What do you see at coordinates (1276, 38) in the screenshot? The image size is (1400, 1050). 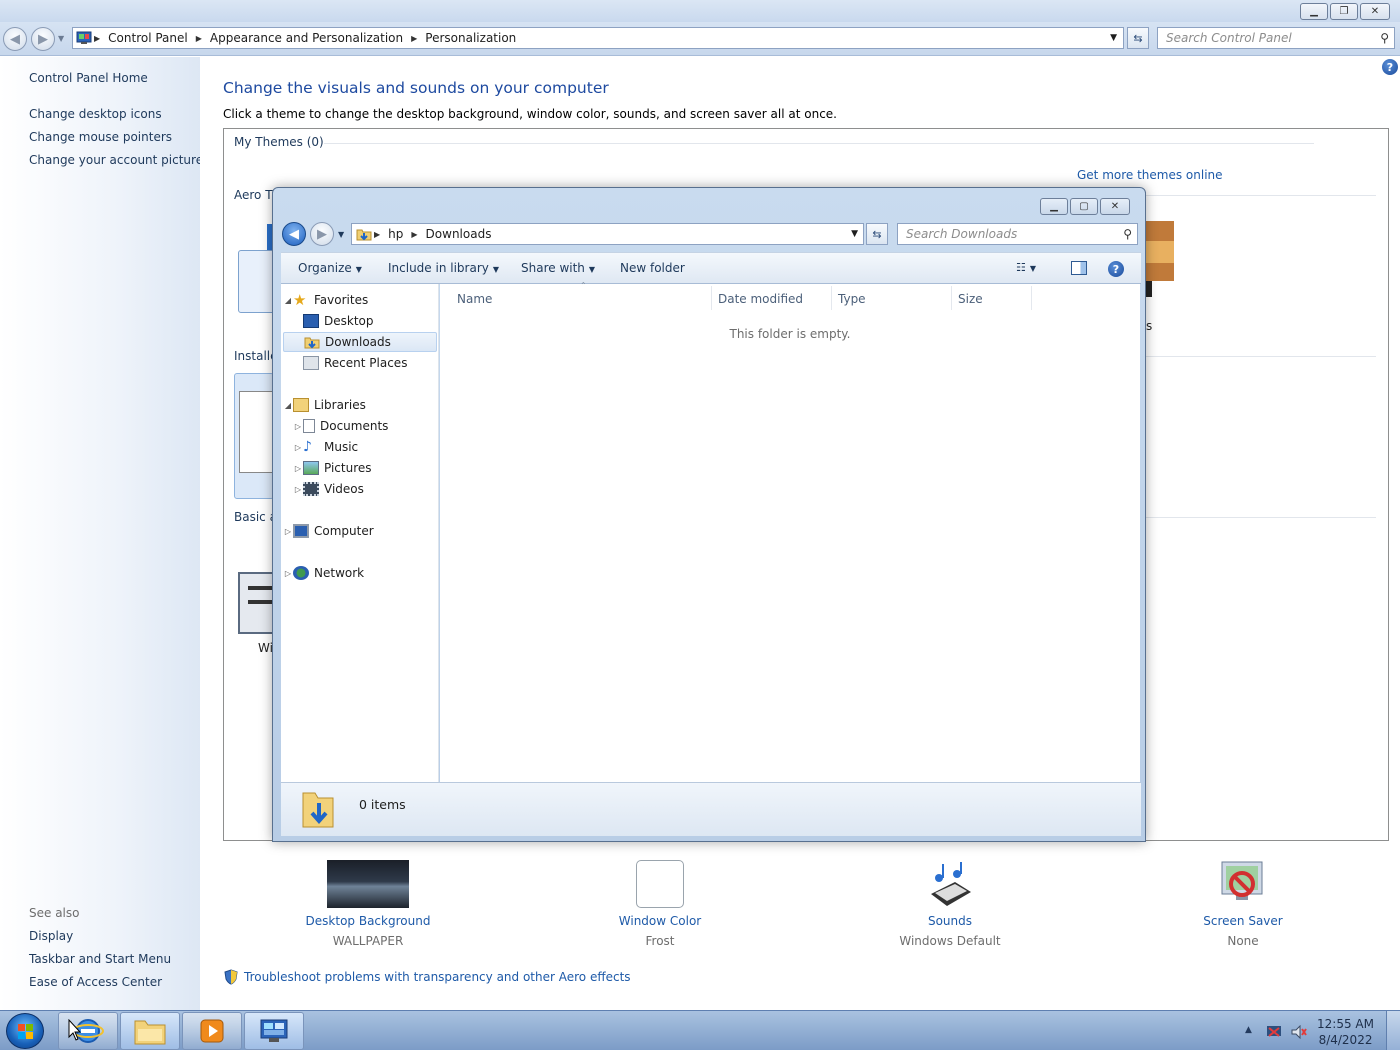 I see `search-control-panel-input: Search Control Panel ⚲` at bounding box center [1276, 38].